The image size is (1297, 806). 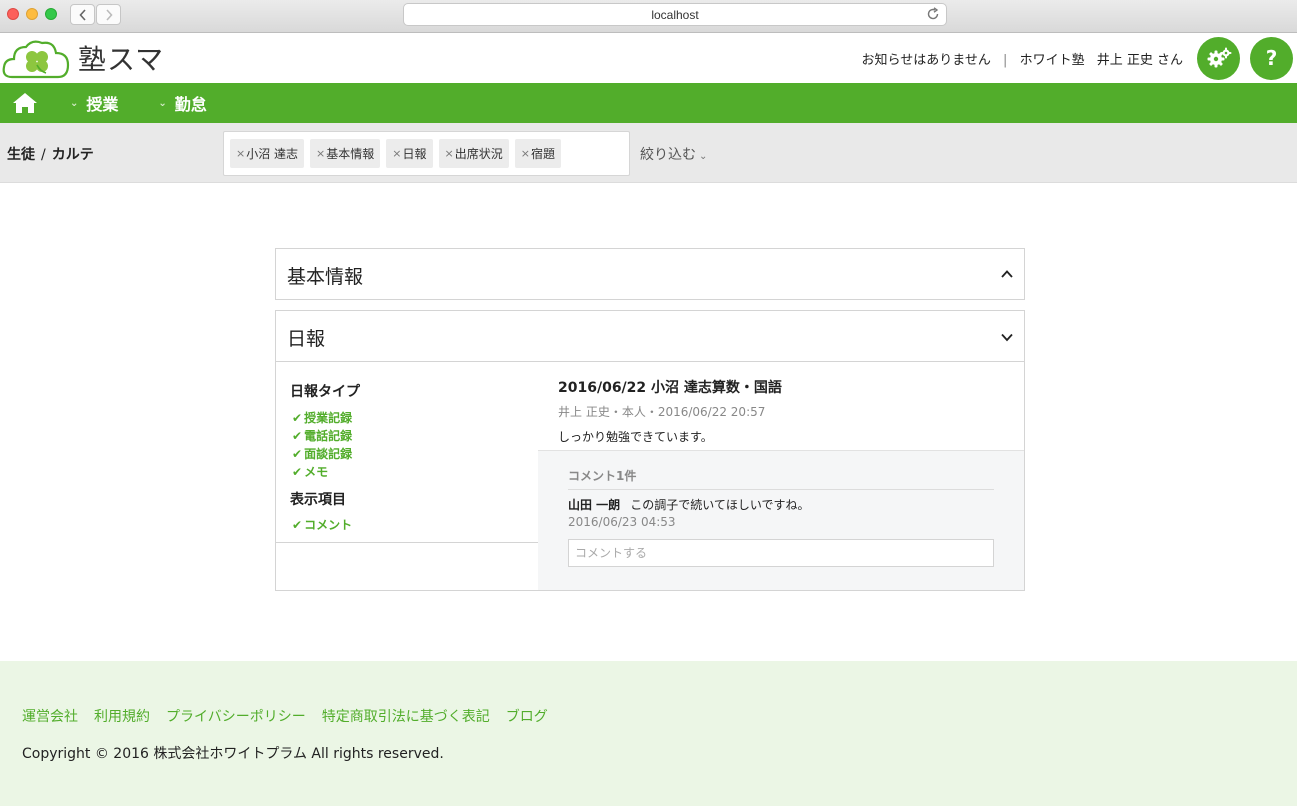 What do you see at coordinates (102, 104) in the screenshot?
I see `nav-item-label: 授業` at bounding box center [102, 104].